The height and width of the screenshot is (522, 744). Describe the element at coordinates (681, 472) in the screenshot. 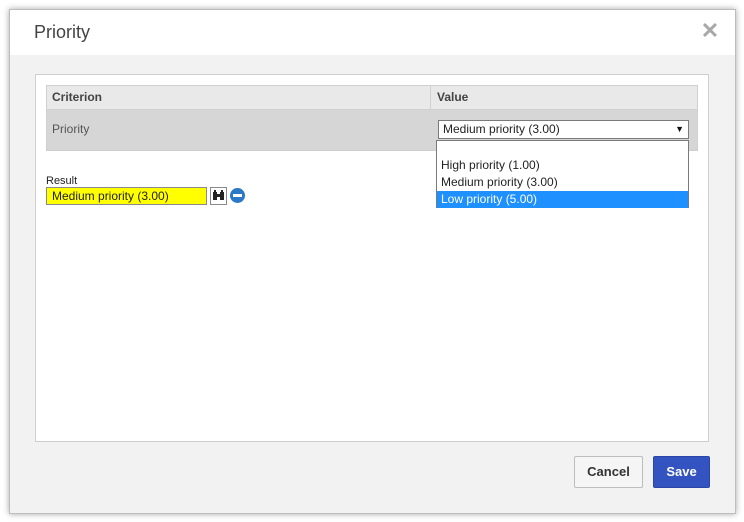

I see `save-button: Save` at that location.